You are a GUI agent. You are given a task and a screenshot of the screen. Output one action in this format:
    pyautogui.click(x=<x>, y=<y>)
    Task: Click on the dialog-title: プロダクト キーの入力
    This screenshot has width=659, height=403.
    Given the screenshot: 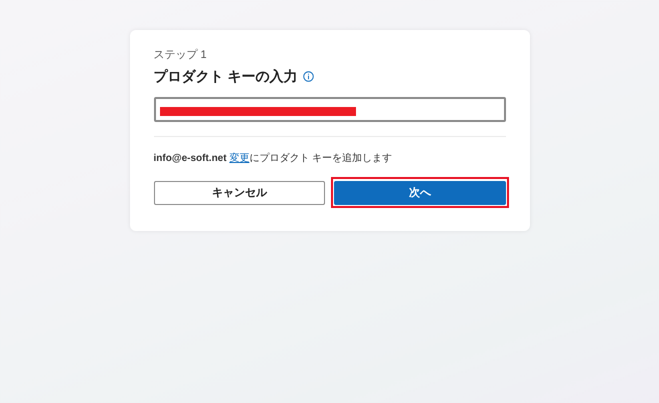 What is the action you would take?
    pyautogui.click(x=226, y=76)
    